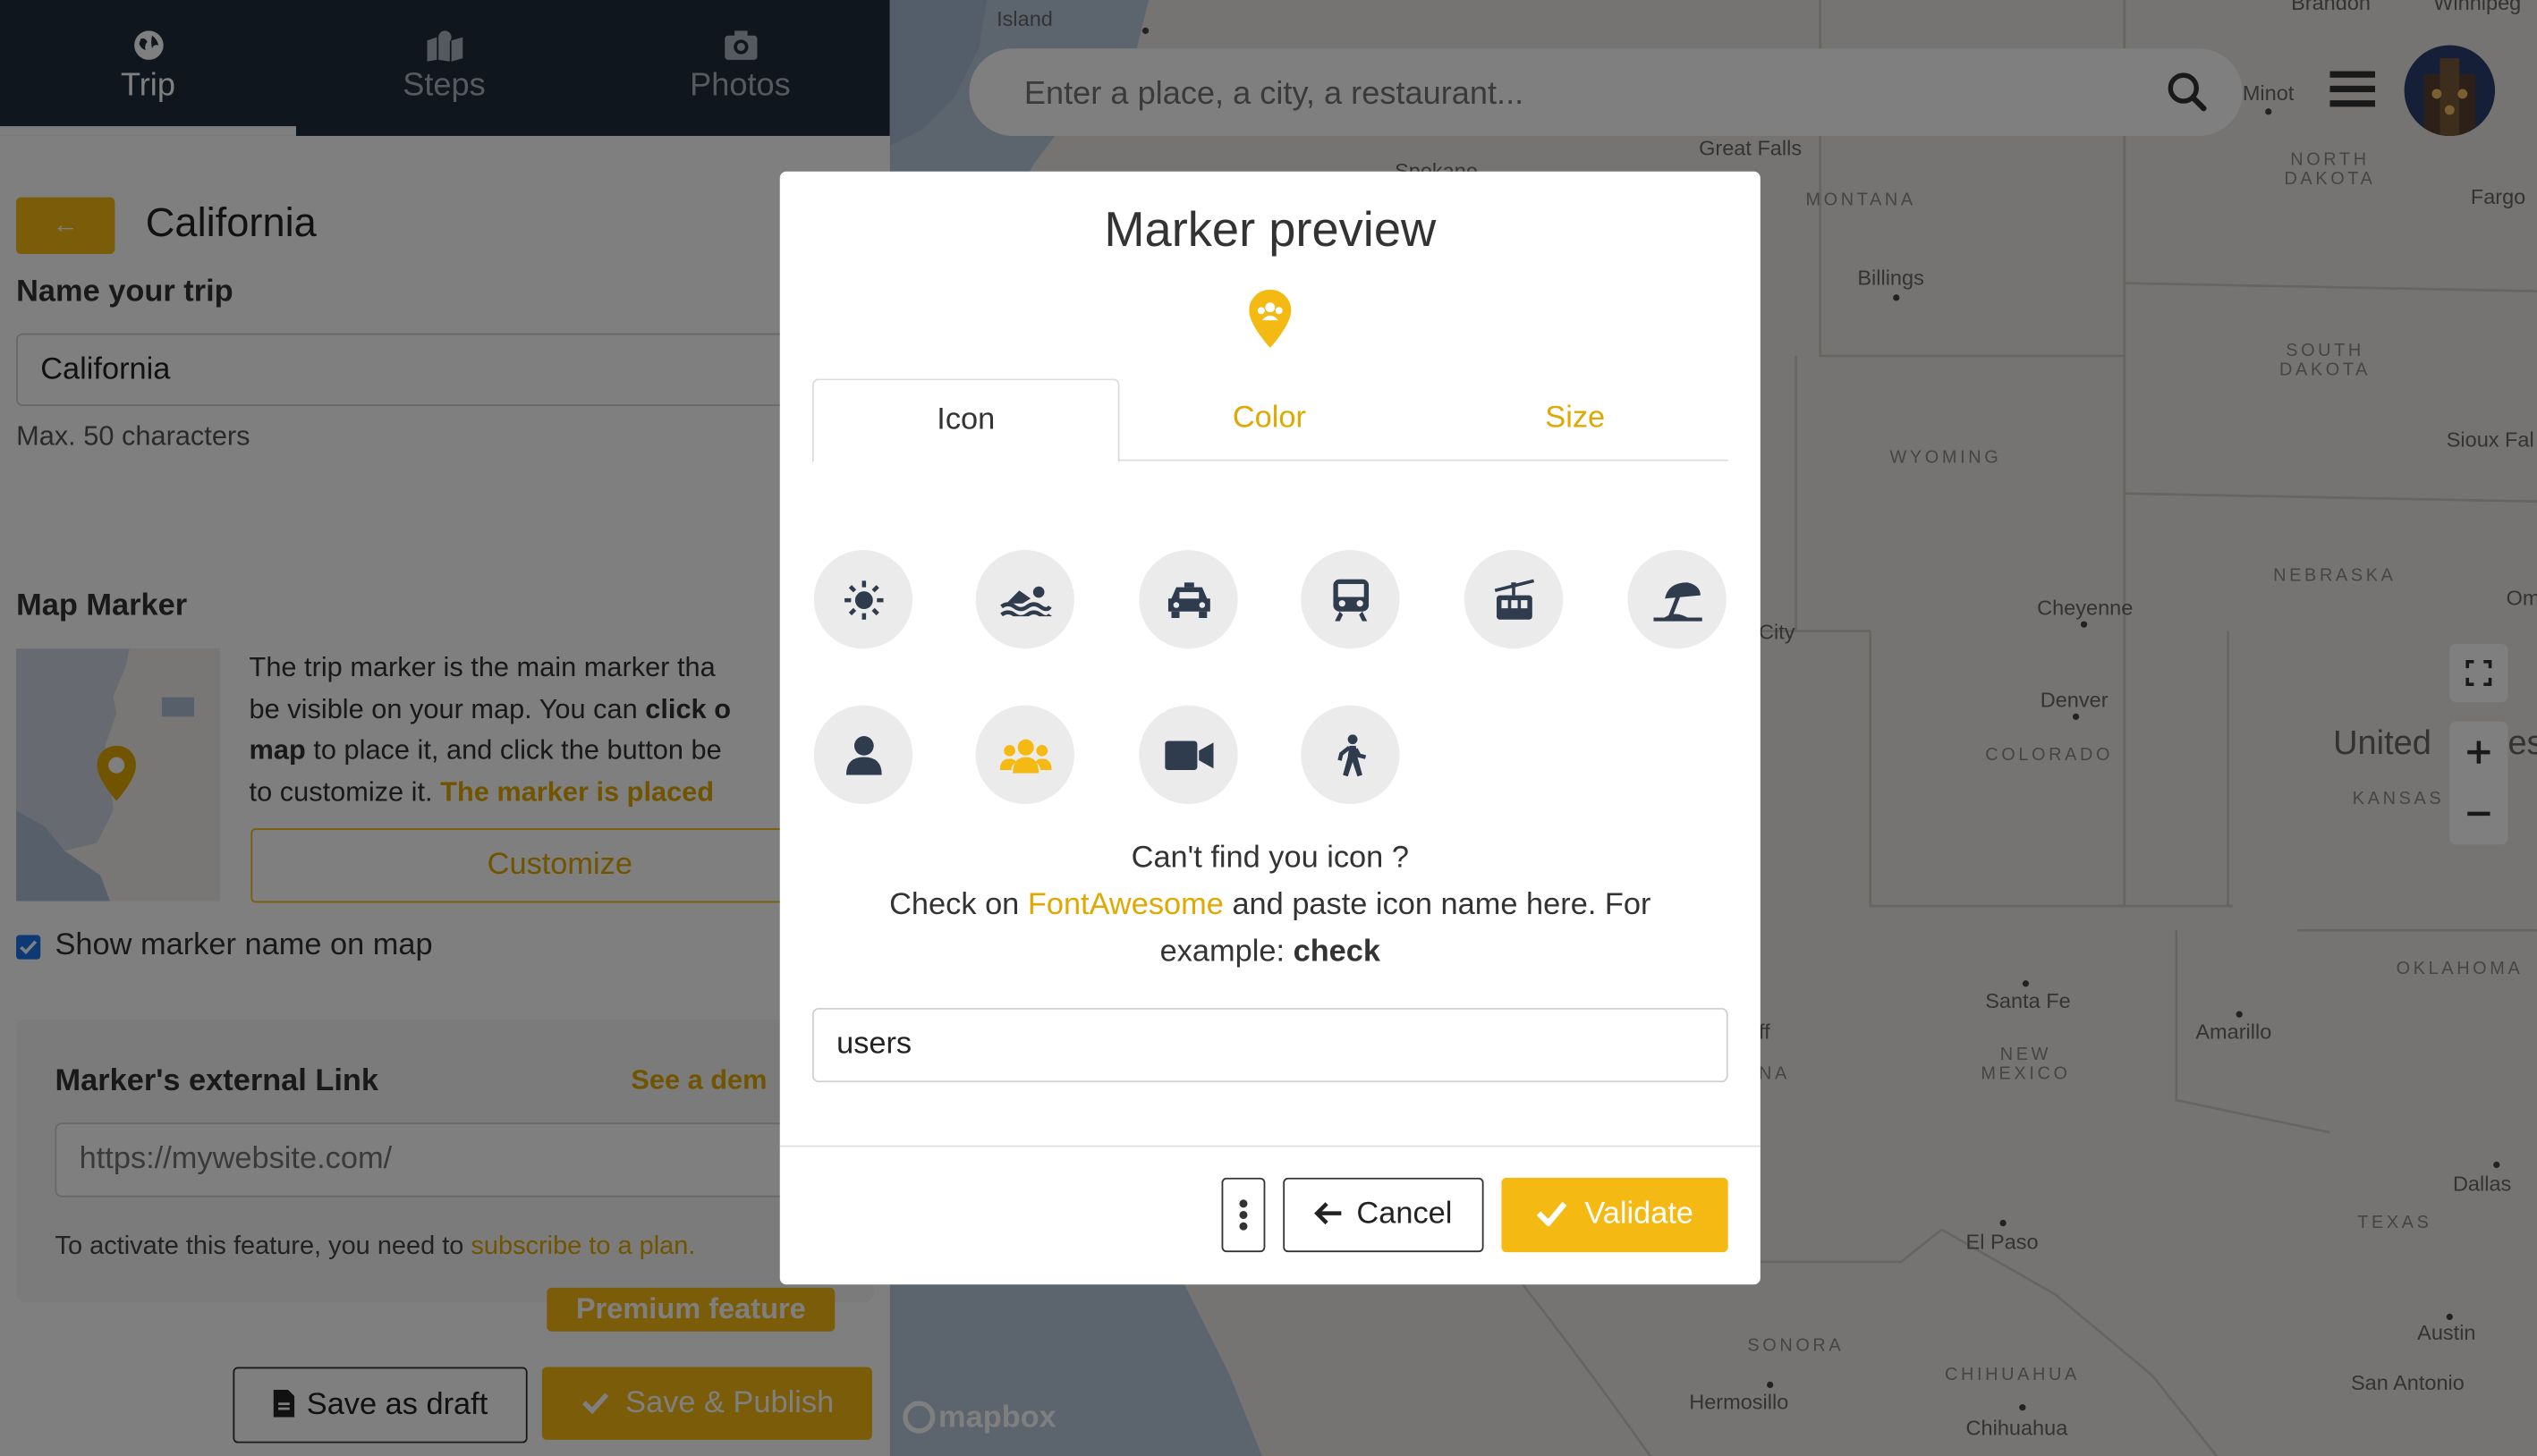 The image size is (2537, 1456). I want to click on help-line-2b: and paste icon name here. For, so click(1437, 905).